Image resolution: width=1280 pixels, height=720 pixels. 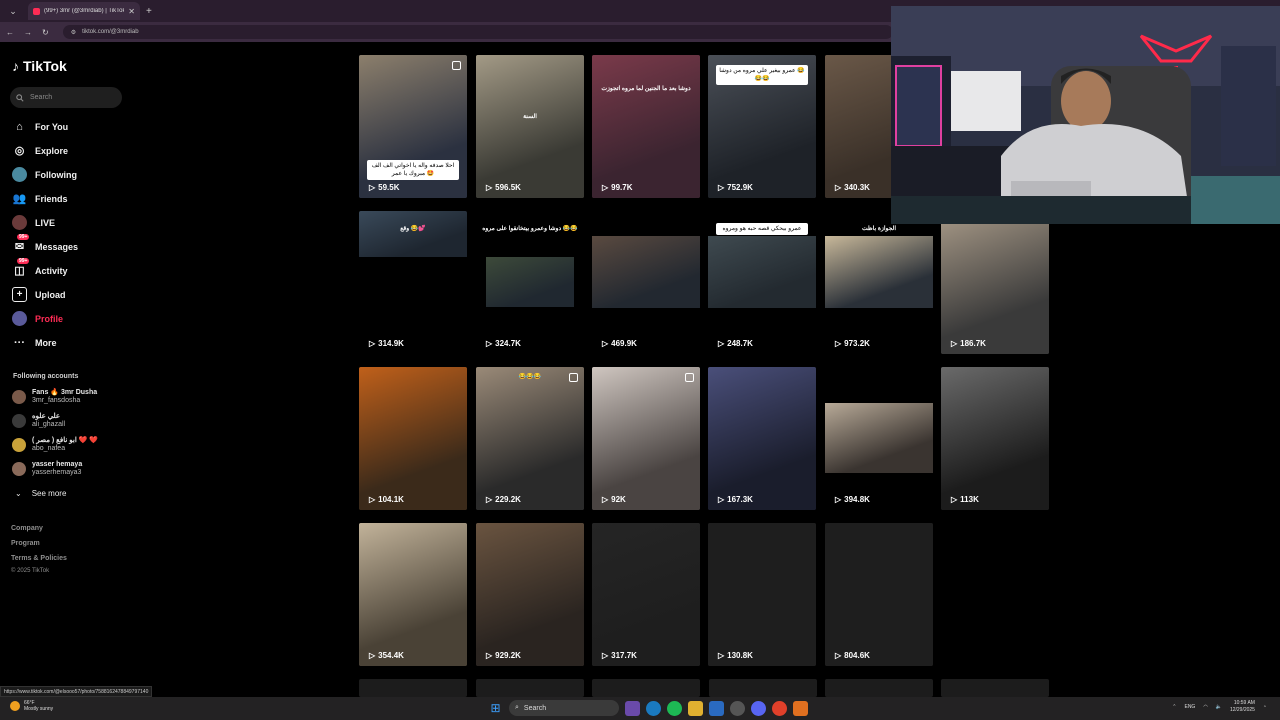 What do you see at coordinates (852, 499) in the screenshot?
I see `view-count: ▷ 394.8K` at bounding box center [852, 499].